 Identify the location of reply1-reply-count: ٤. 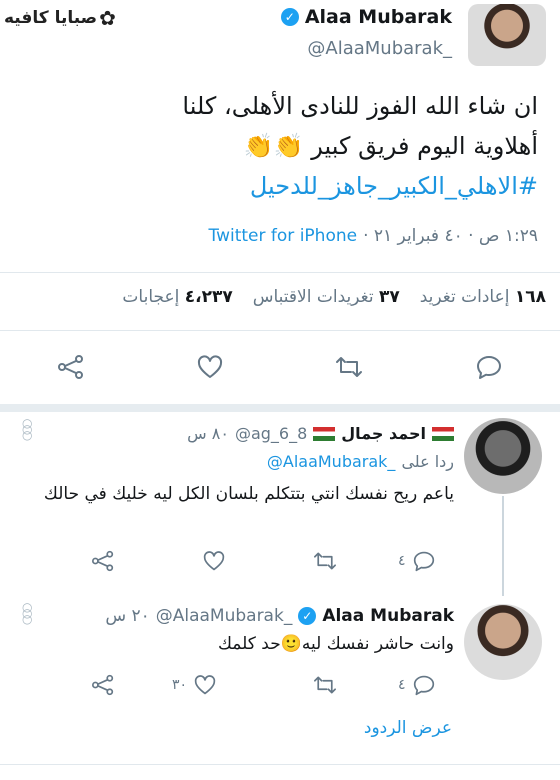
(402, 561).